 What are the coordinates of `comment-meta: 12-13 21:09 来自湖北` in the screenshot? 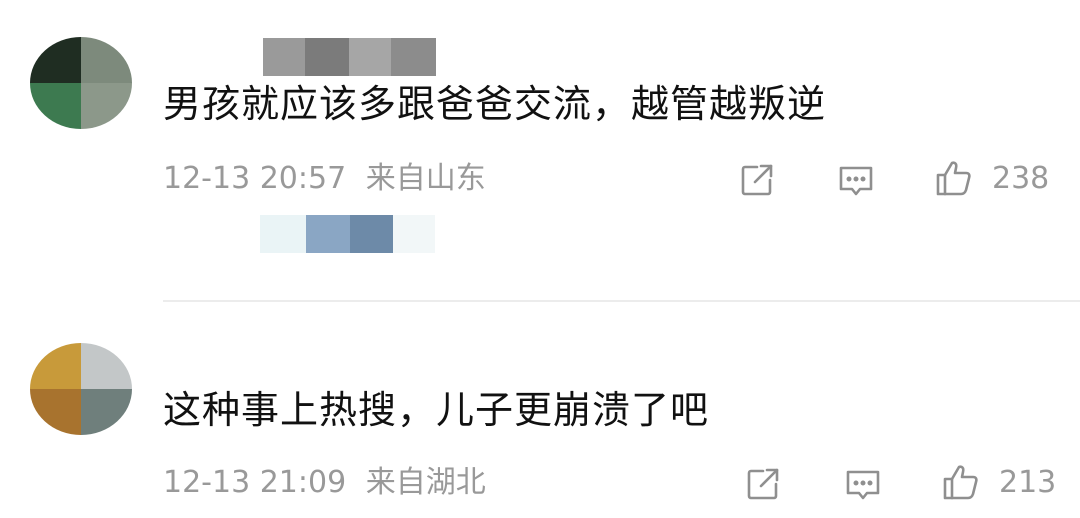 It's located at (324, 483).